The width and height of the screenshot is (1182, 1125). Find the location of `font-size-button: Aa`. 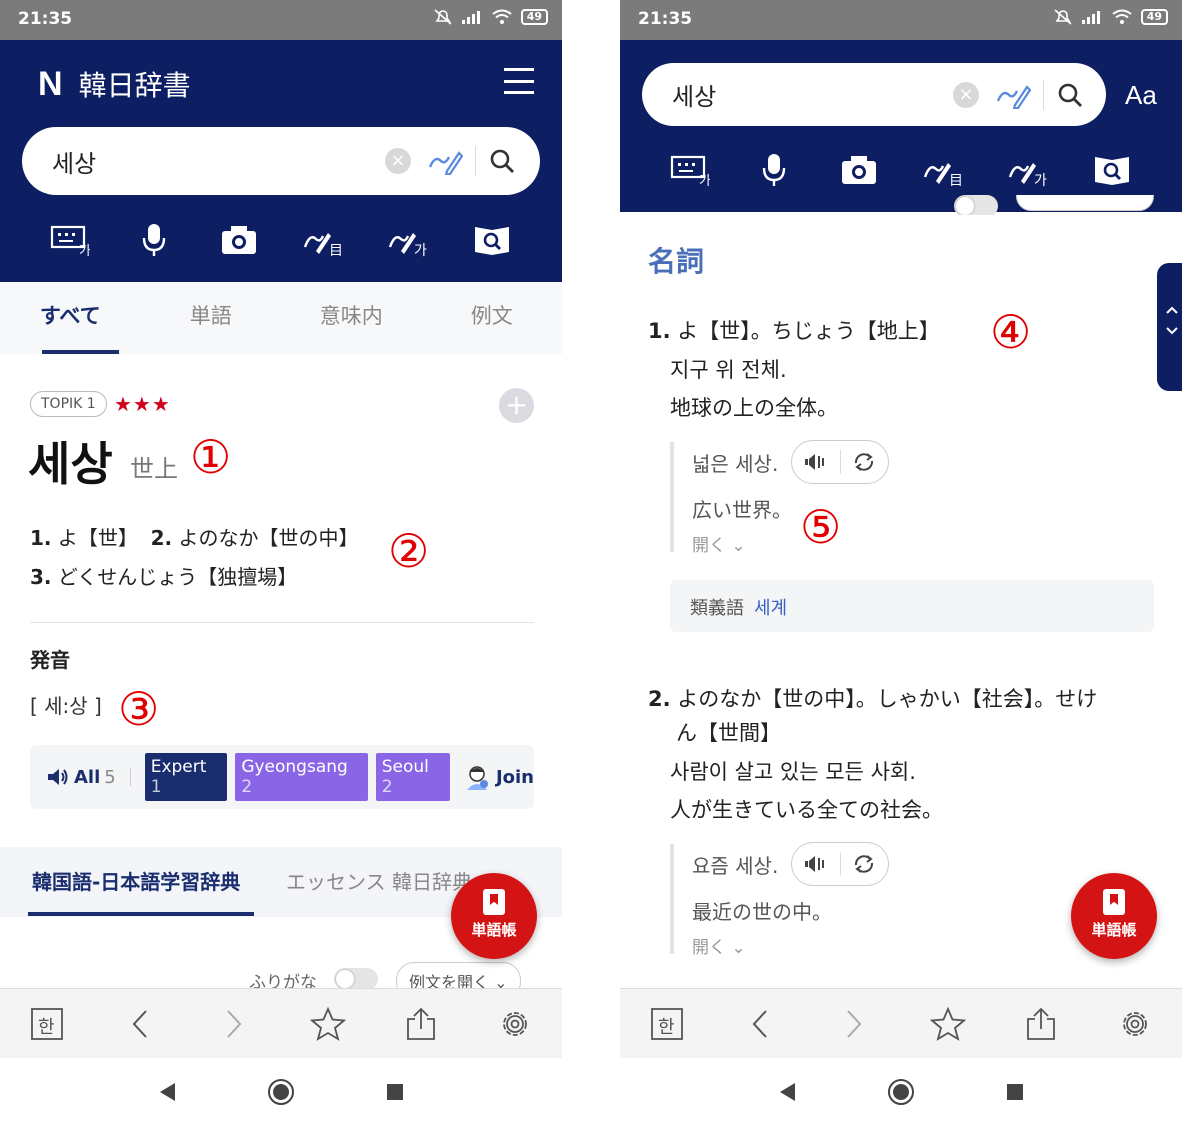

font-size-button: Aa is located at coordinates (1141, 95).